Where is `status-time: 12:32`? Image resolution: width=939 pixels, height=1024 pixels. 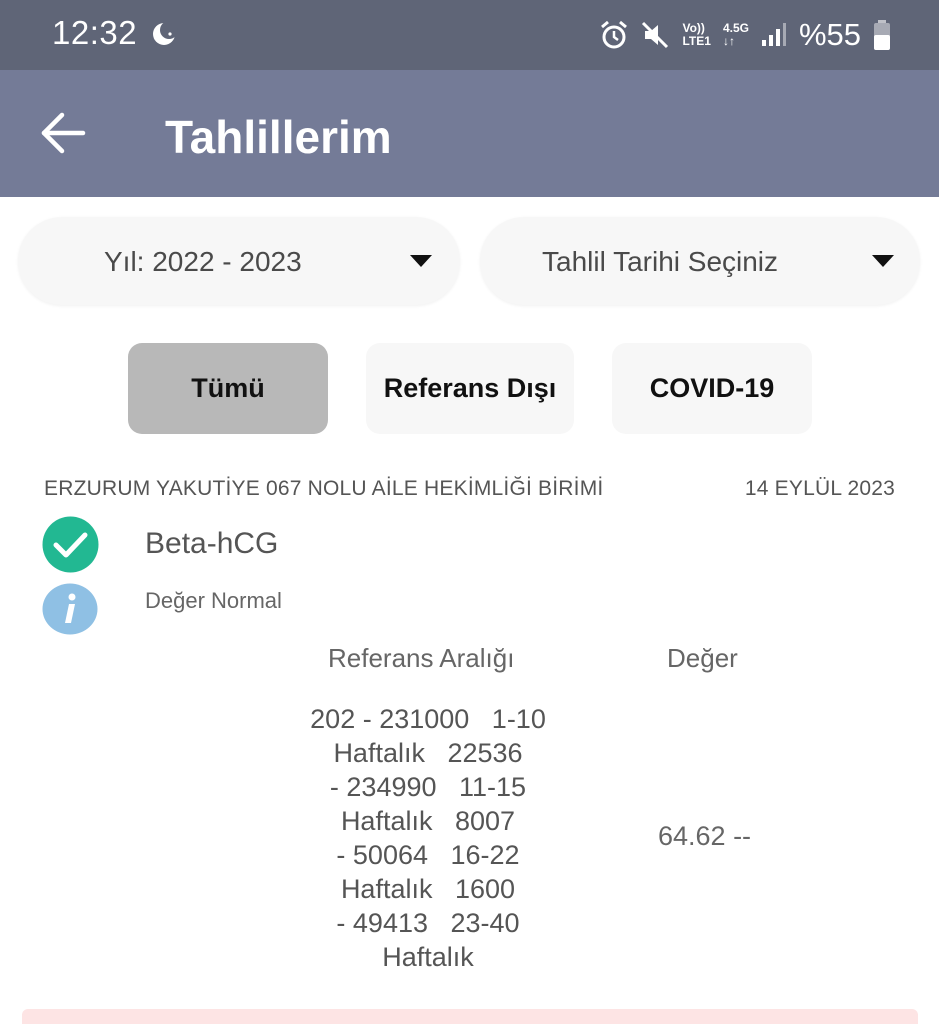
status-time: 12:32 is located at coordinates (95, 32).